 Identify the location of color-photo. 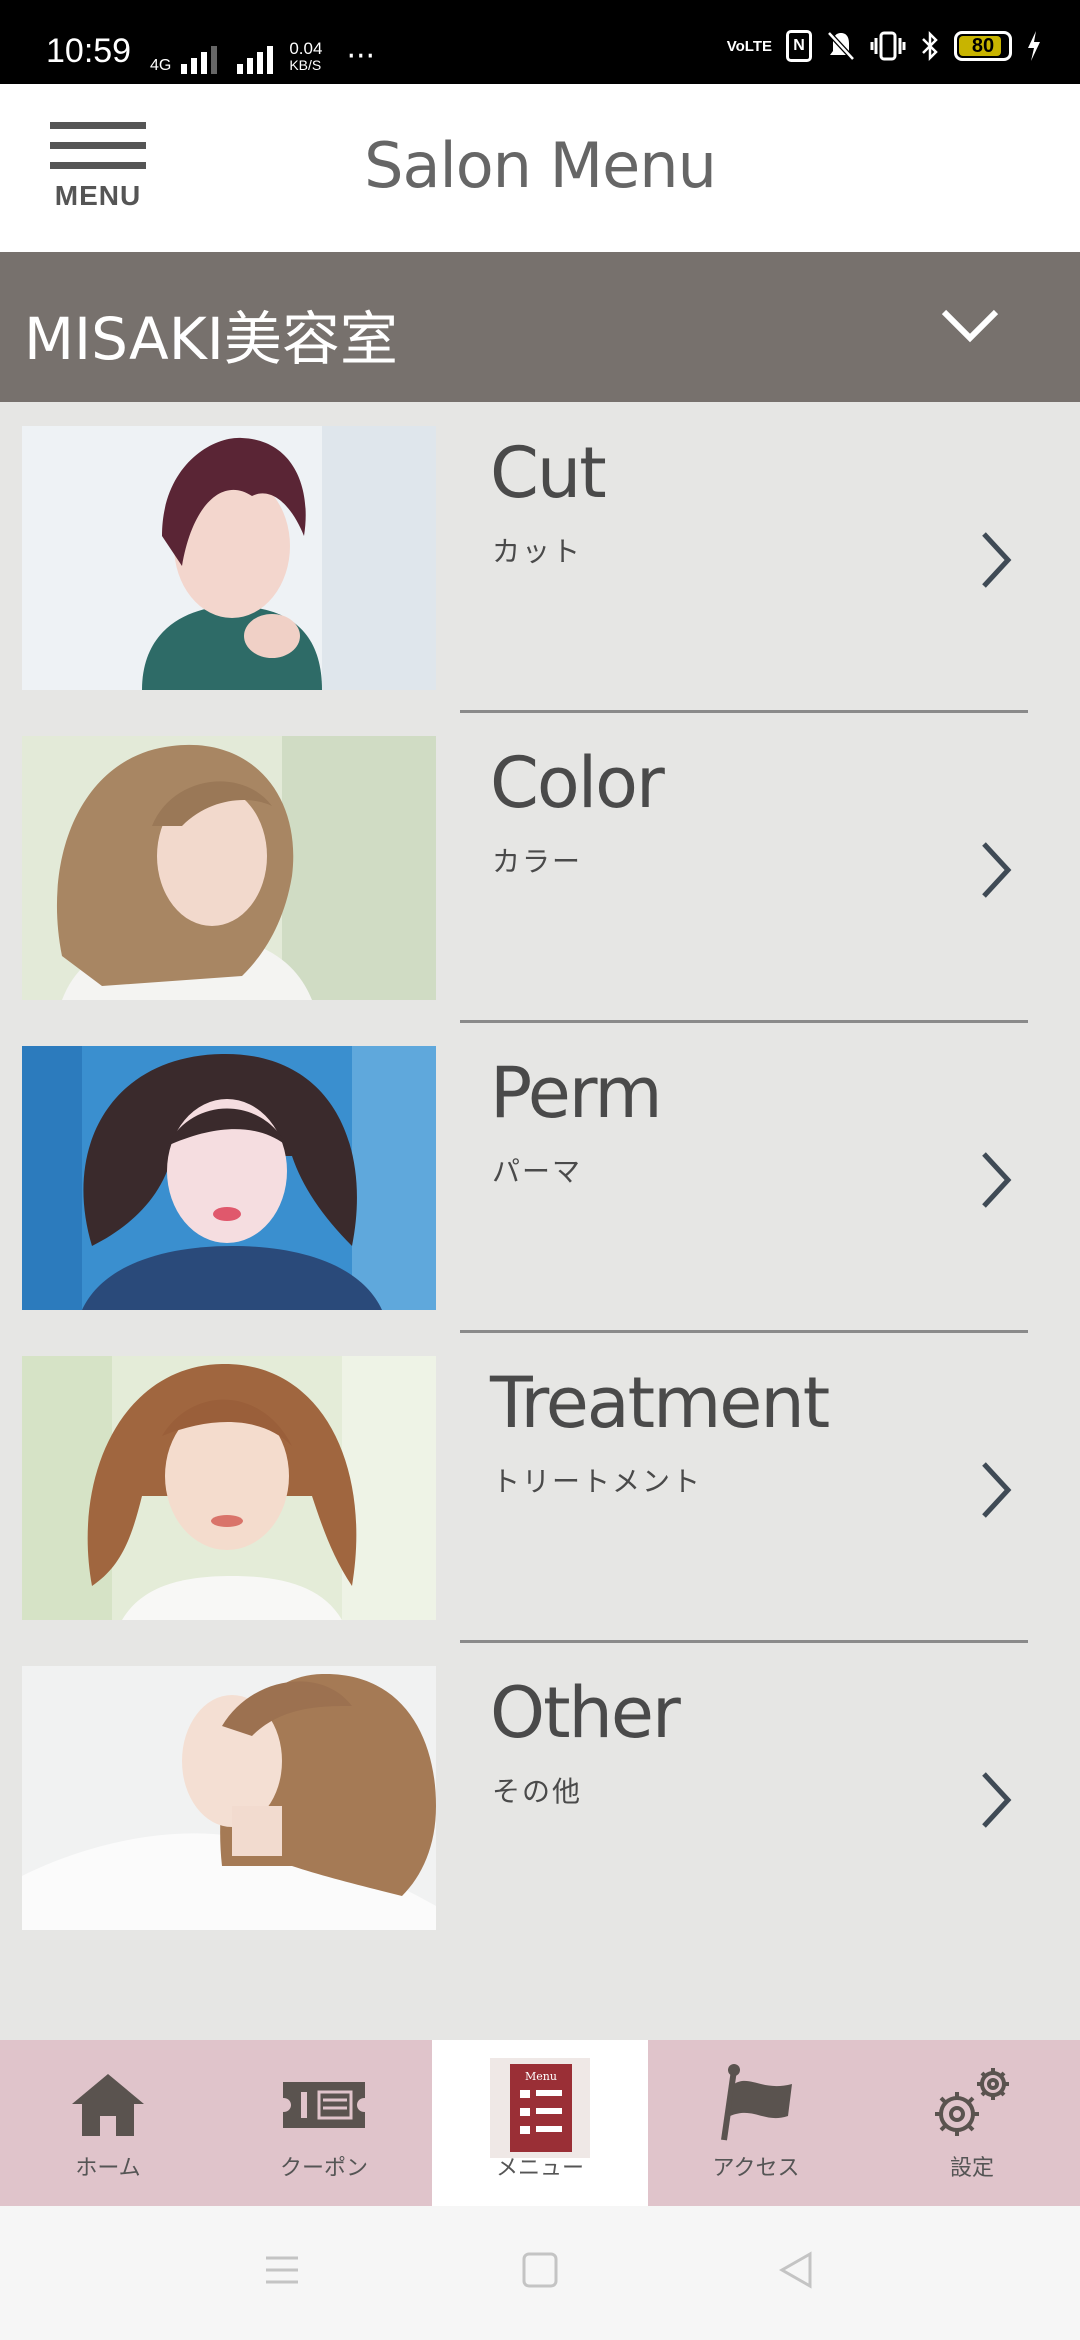
(229, 868).